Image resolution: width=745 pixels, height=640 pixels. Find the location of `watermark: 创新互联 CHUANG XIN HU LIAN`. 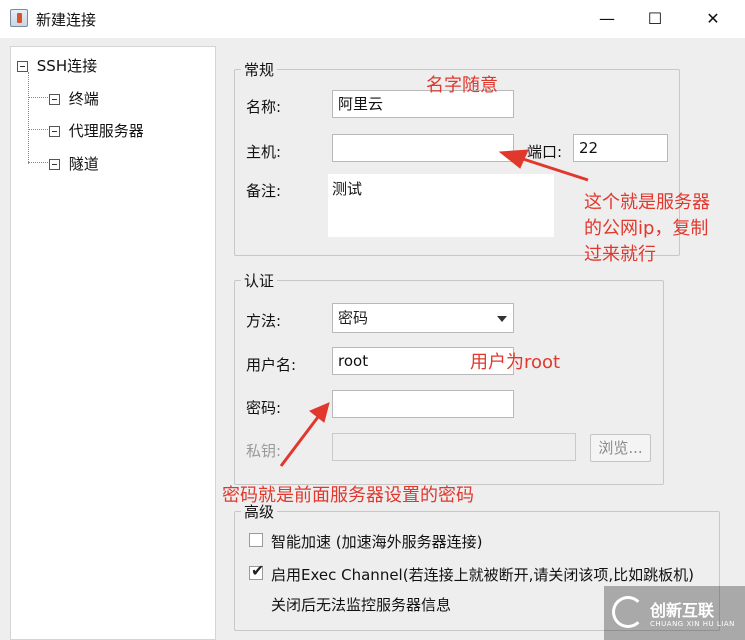

watermark: 创新互联 CHUANG XIN HU LIAN is located at coordinates (674, 613).